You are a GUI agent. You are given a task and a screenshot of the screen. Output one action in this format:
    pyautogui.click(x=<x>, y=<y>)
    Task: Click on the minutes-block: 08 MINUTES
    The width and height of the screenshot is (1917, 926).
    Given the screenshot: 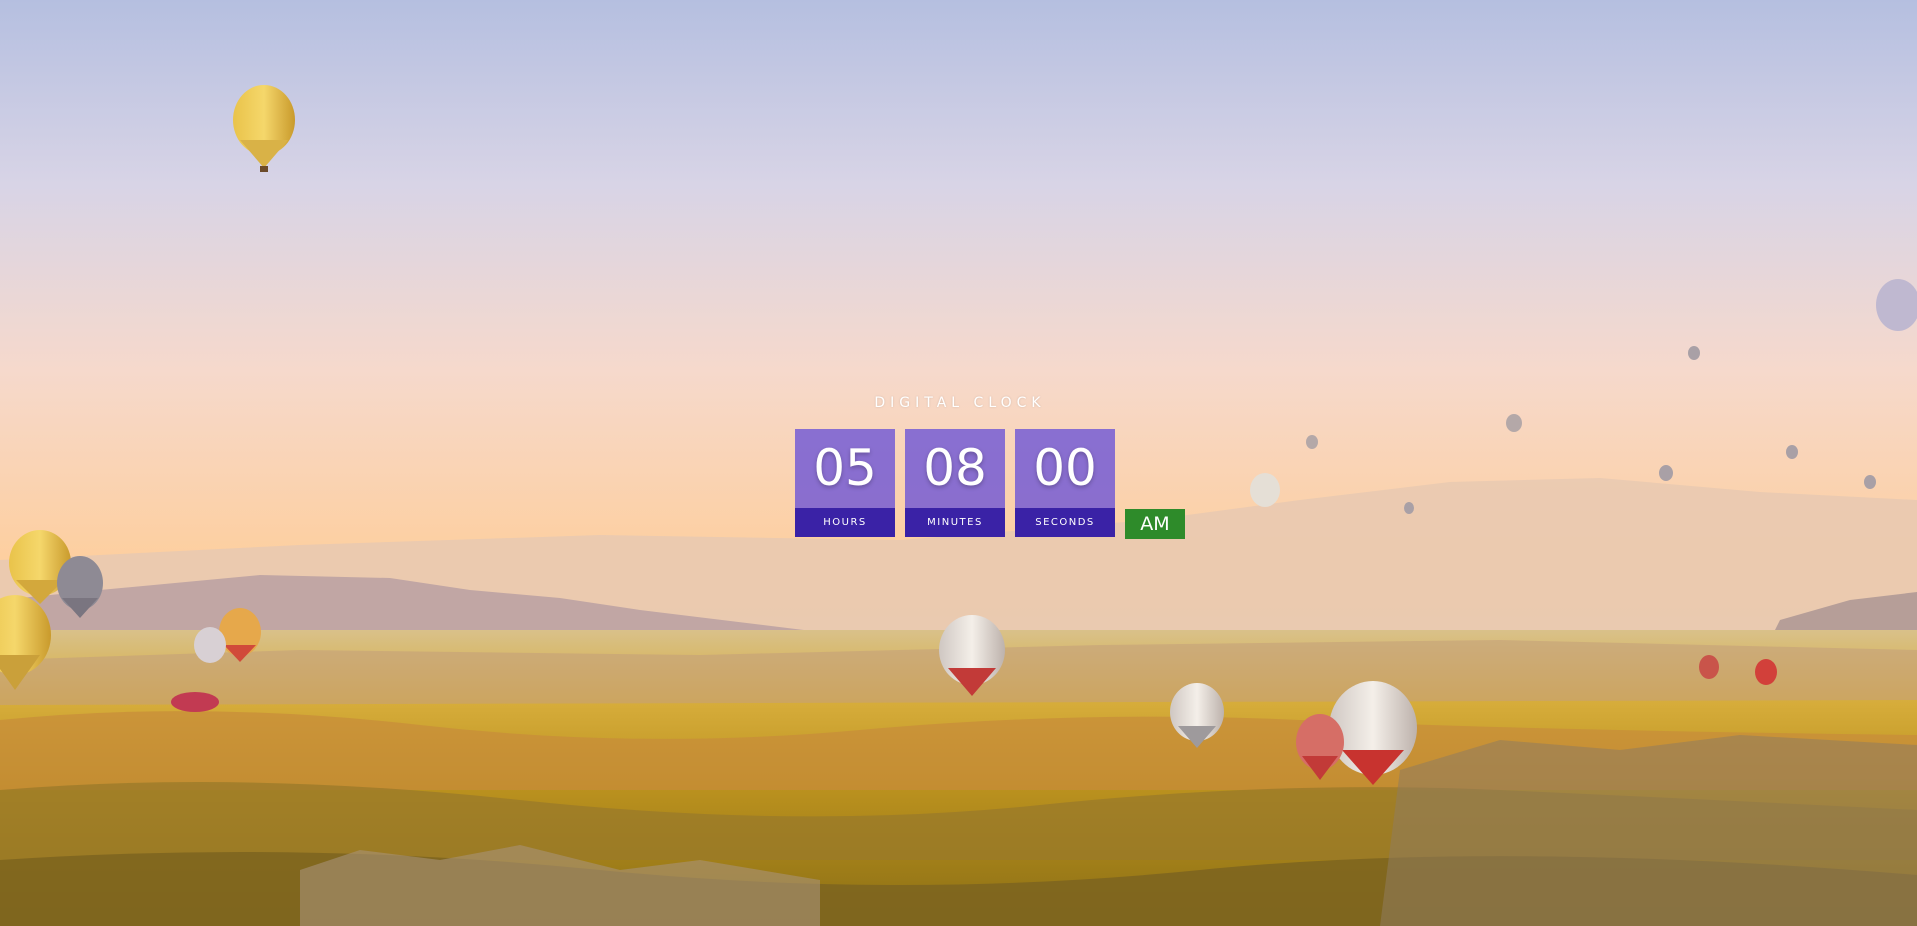 What is the action you would take?
    pyautogui.click(x=955, y=484)
    